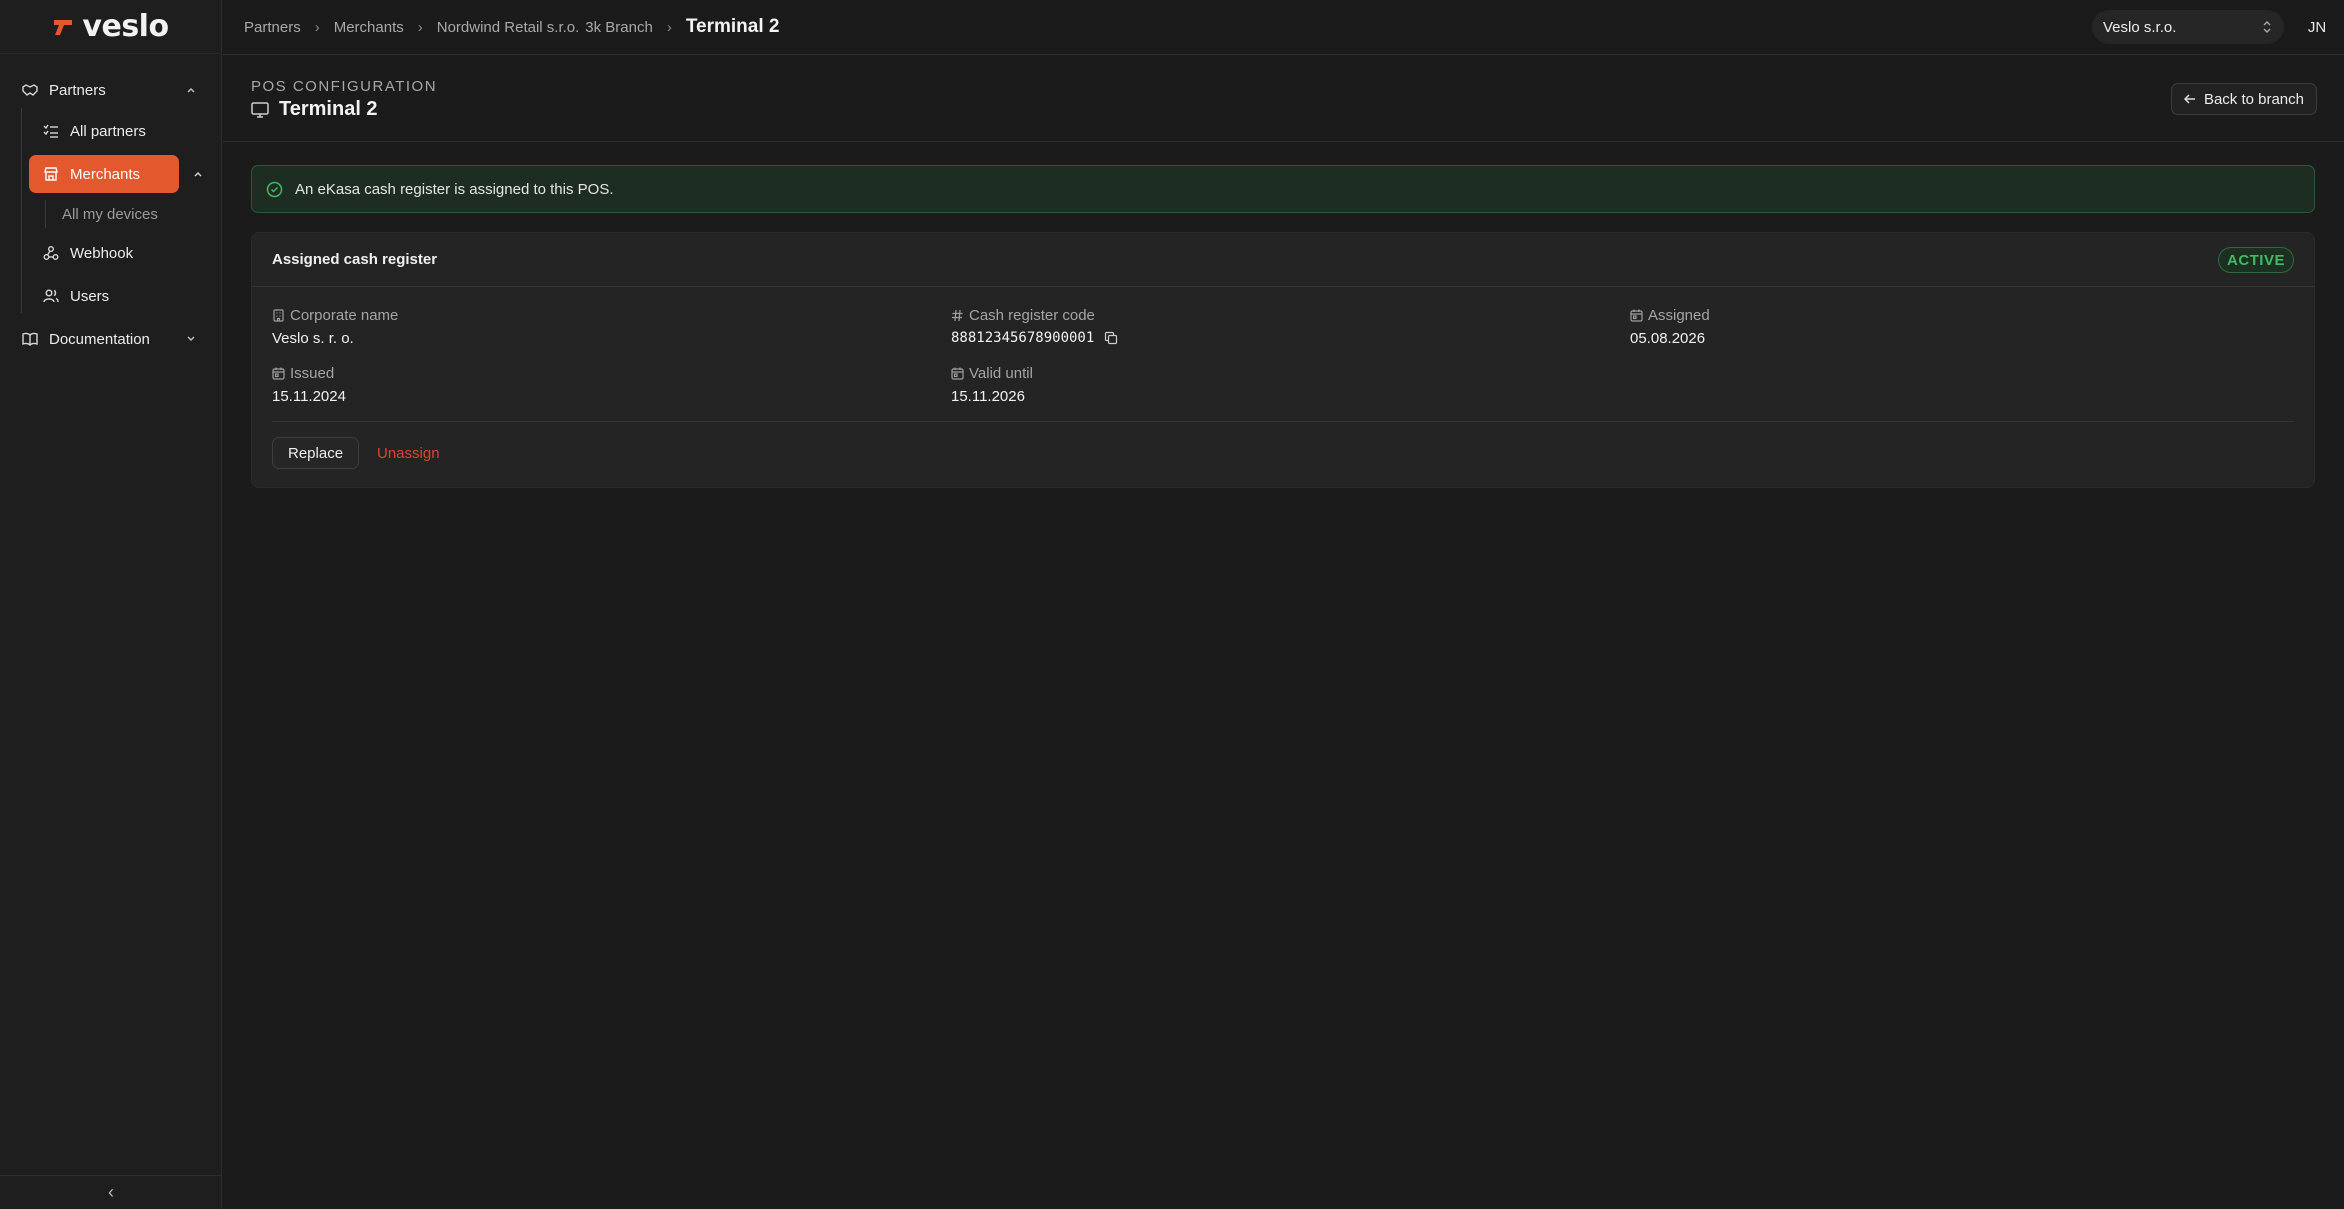 Image resolution: width=2344 pixels, height=1209 pixels. What do you see at coordinates (51, 296) in the screenshot?
I see `users-icon` at bounding box center [51, 296].